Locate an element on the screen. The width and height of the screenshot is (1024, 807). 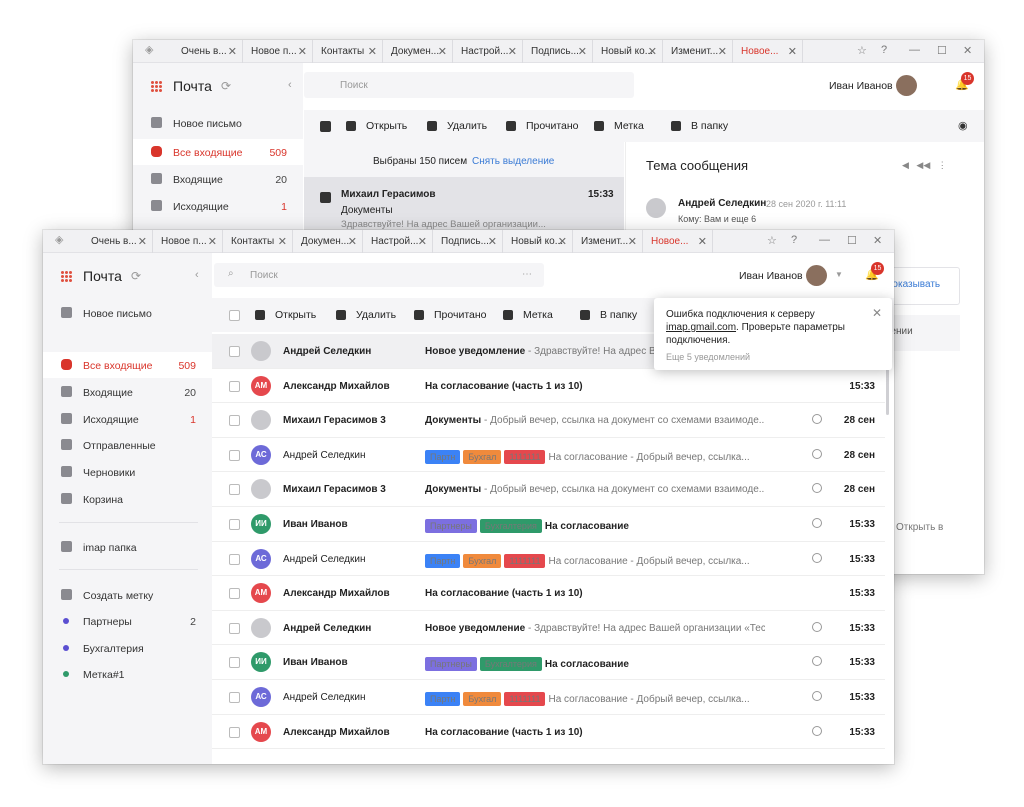
back-label-button: Метка is located at coordinates (619, 126).